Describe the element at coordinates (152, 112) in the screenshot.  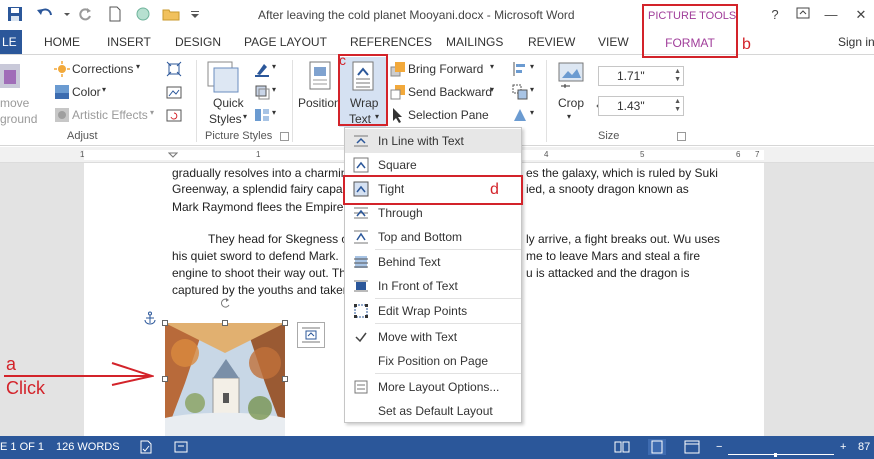
I see `artistic-effects-dropdown-icon: ▾` at that location.